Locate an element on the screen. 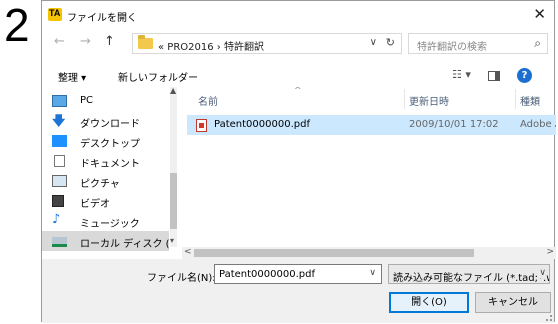 The width and height of the screenshot is (558, 324). search-icon: ⌕ is located at coordinates (537, 43).